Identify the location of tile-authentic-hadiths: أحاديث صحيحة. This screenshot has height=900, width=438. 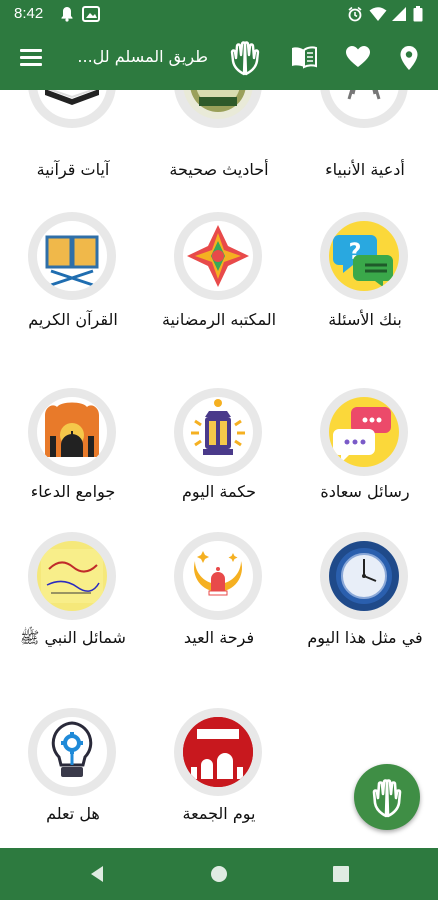
(219, 145).